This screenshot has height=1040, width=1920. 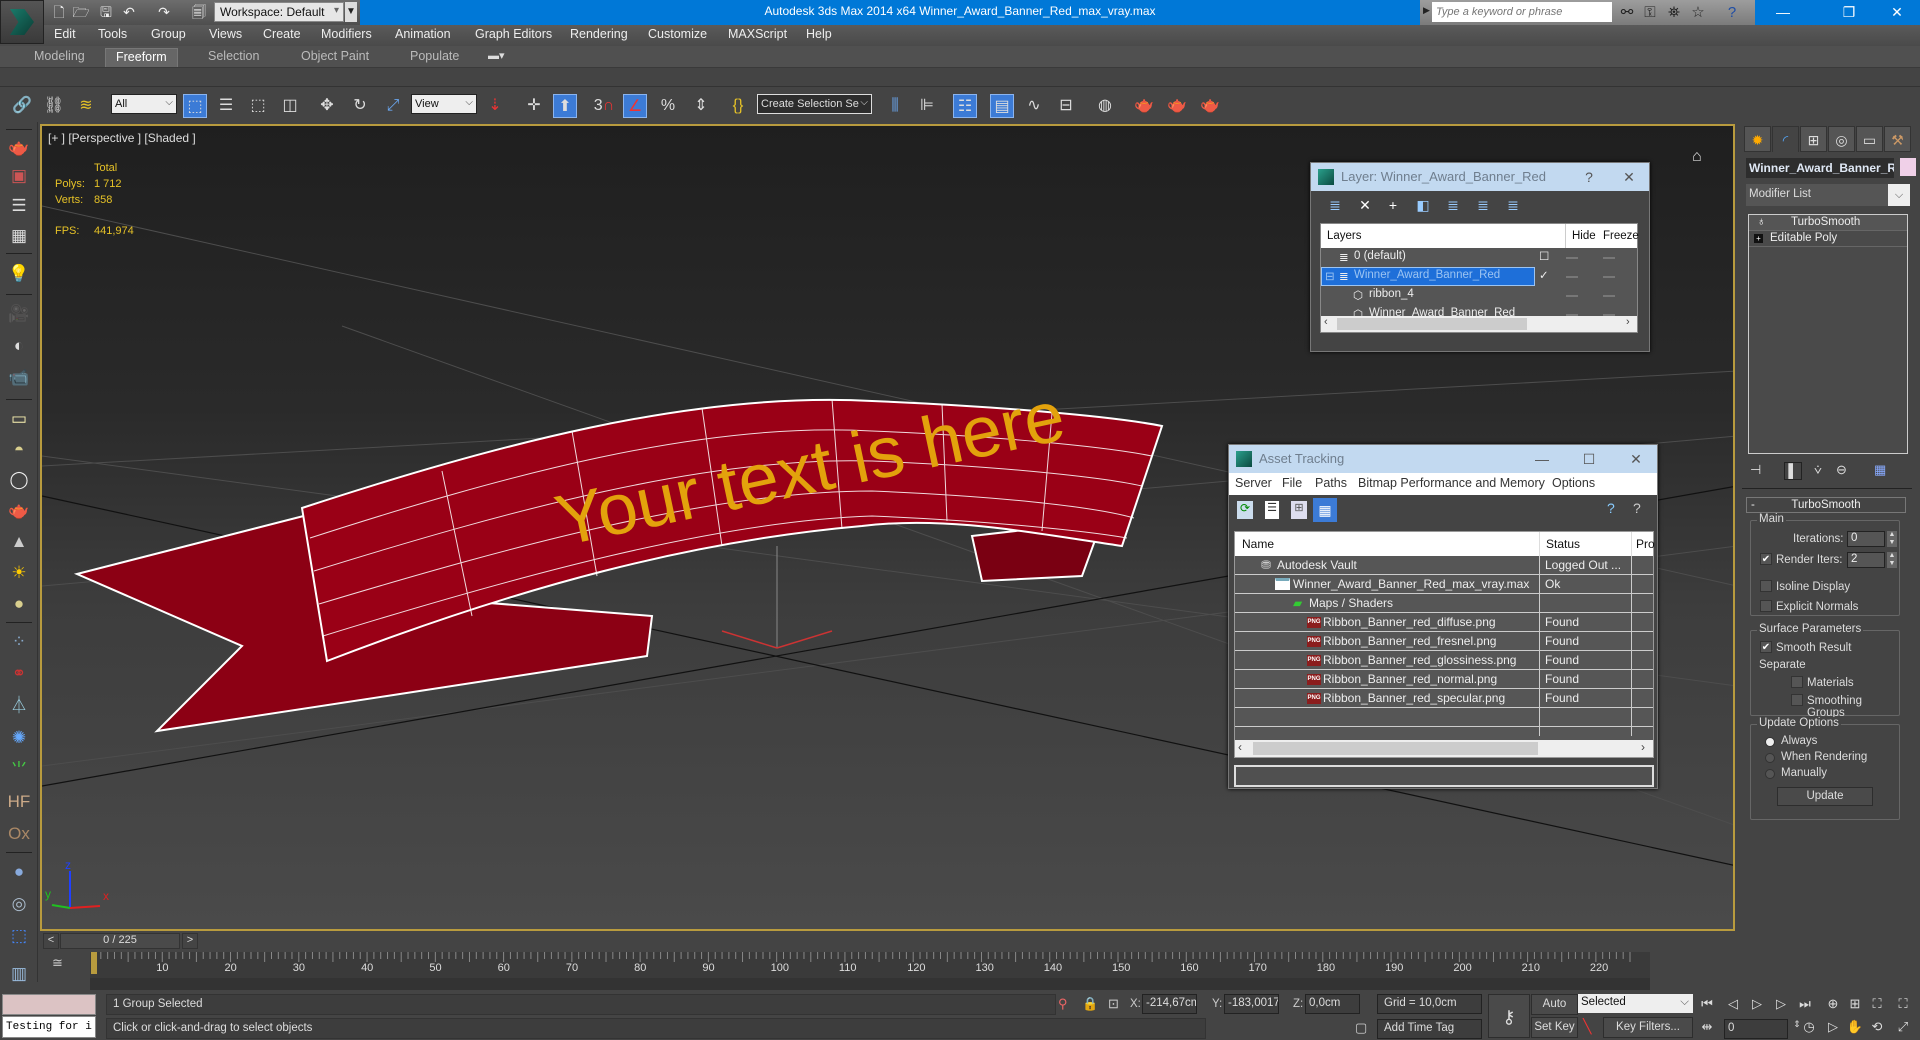 I want to click on smooth-result-checkbox: ✔, so click(x=1766, y=647).